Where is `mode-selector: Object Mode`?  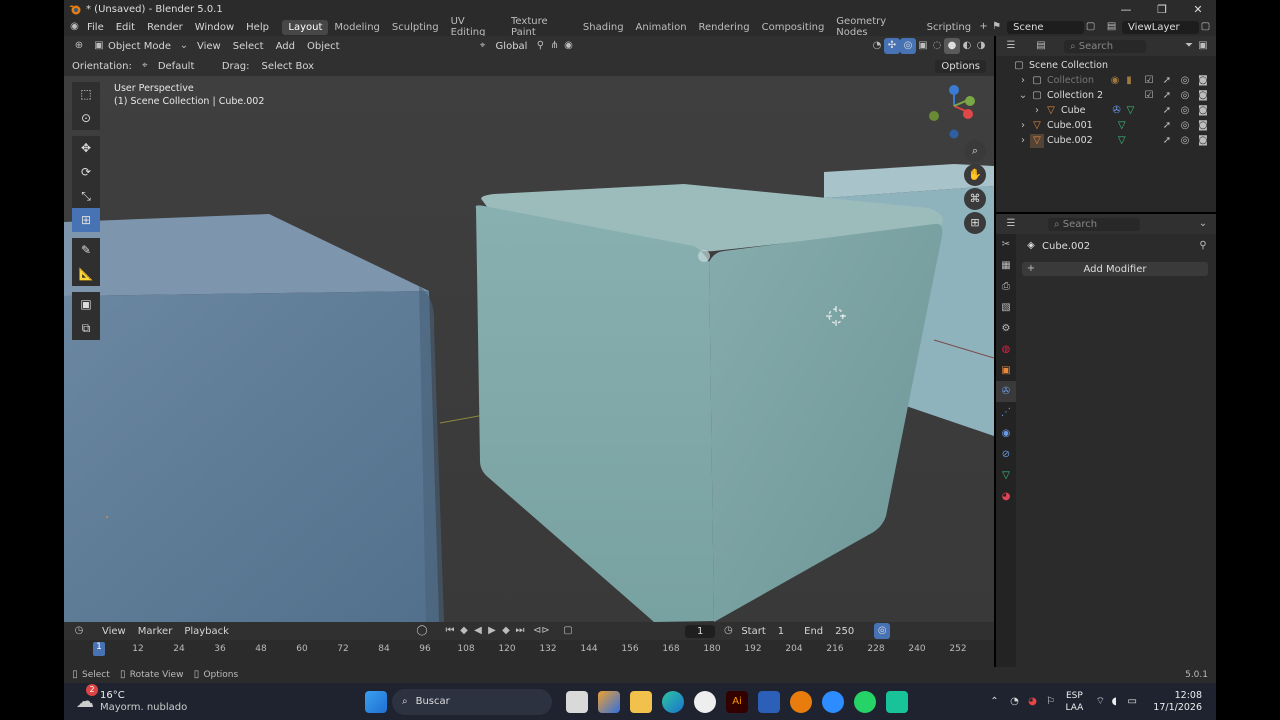
mode-selector: Object Mode is located at coordinates (141, 46).